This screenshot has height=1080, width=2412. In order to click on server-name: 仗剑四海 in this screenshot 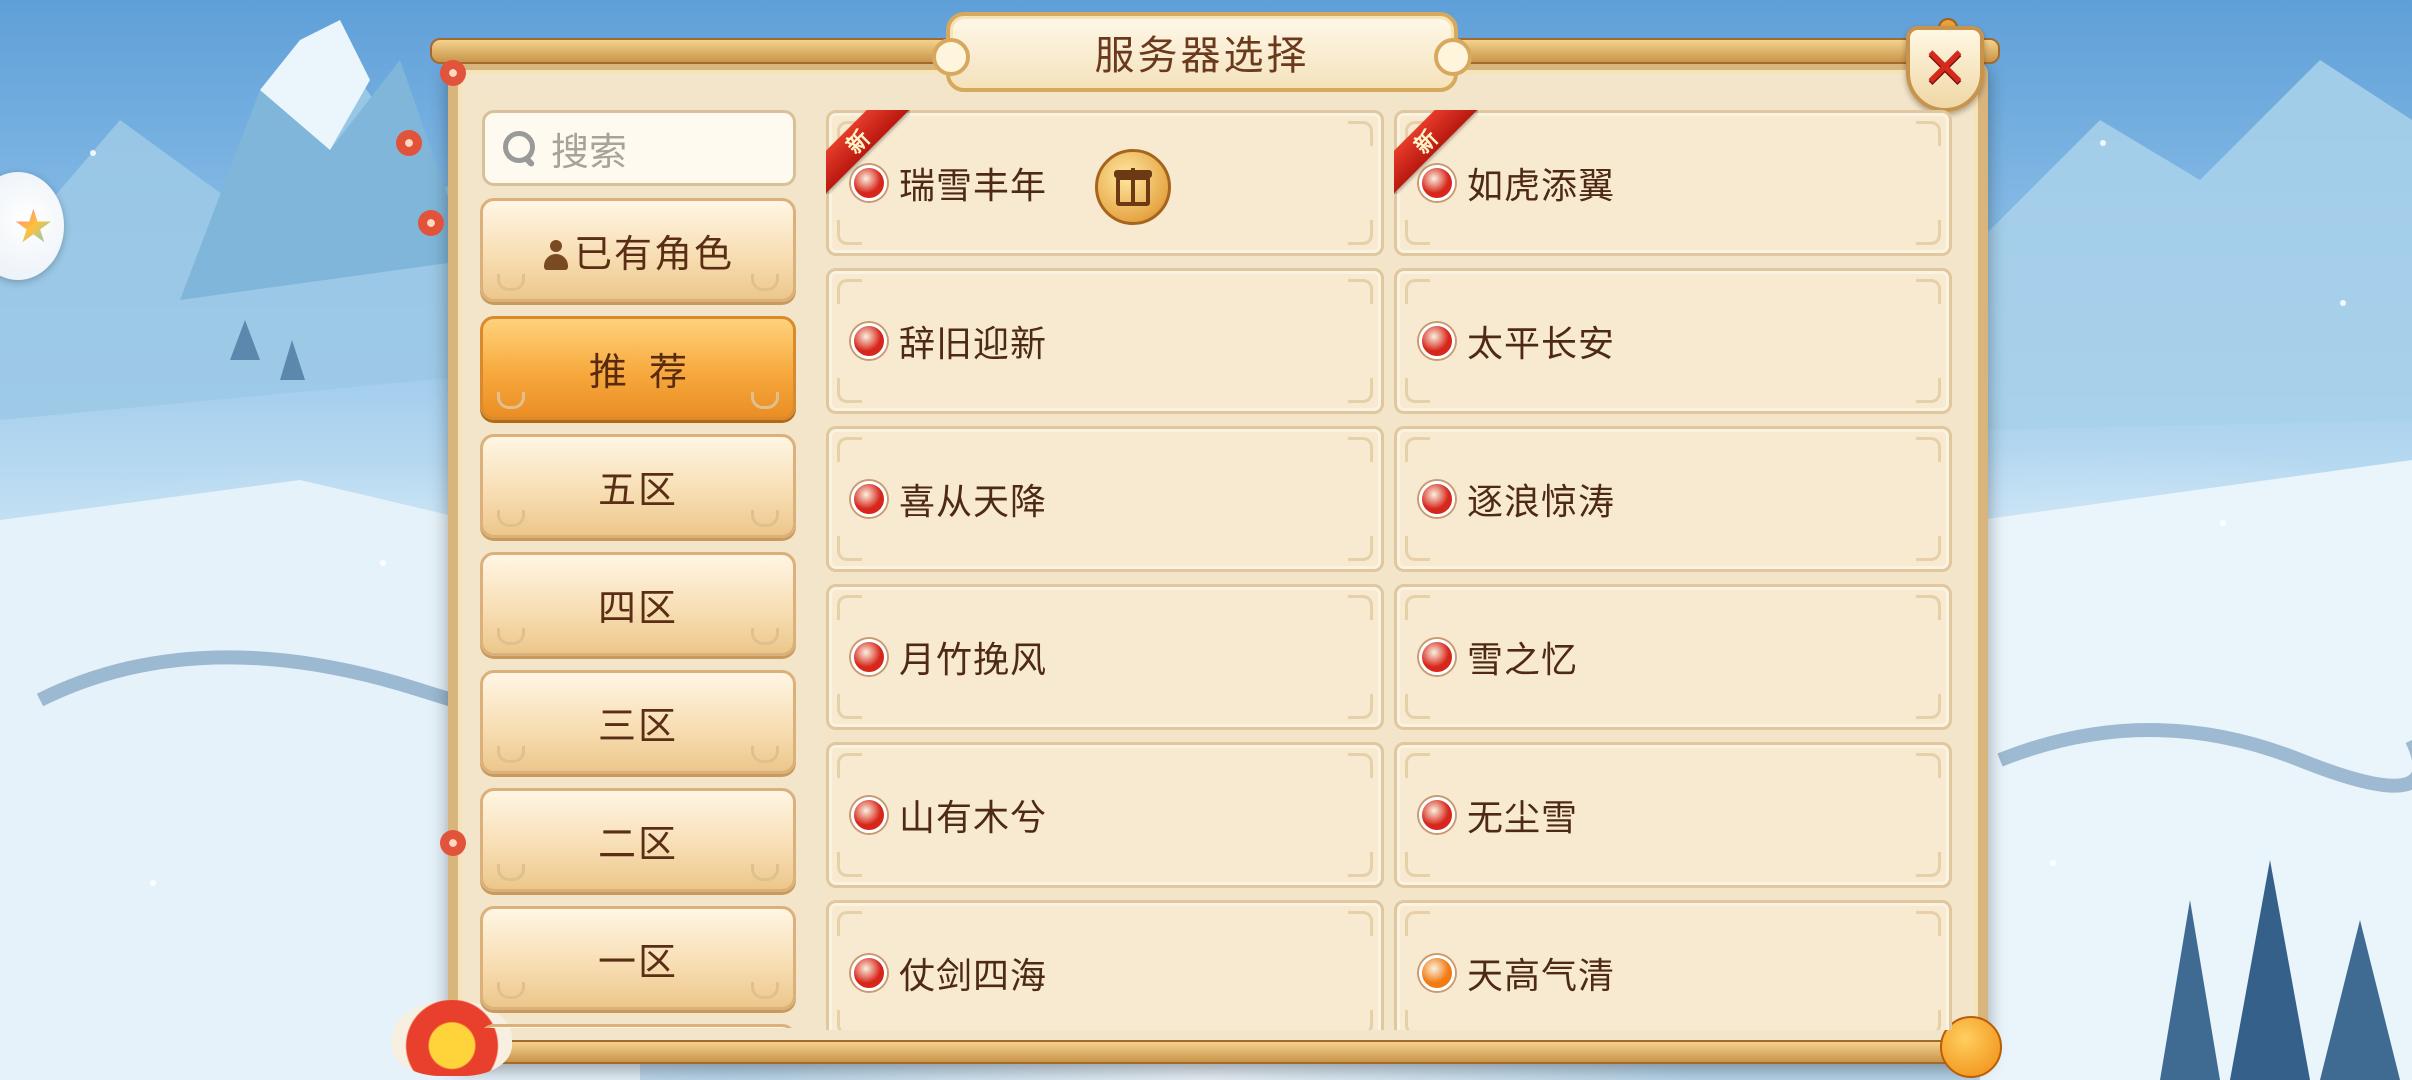, I will do `click(973, 976)`.